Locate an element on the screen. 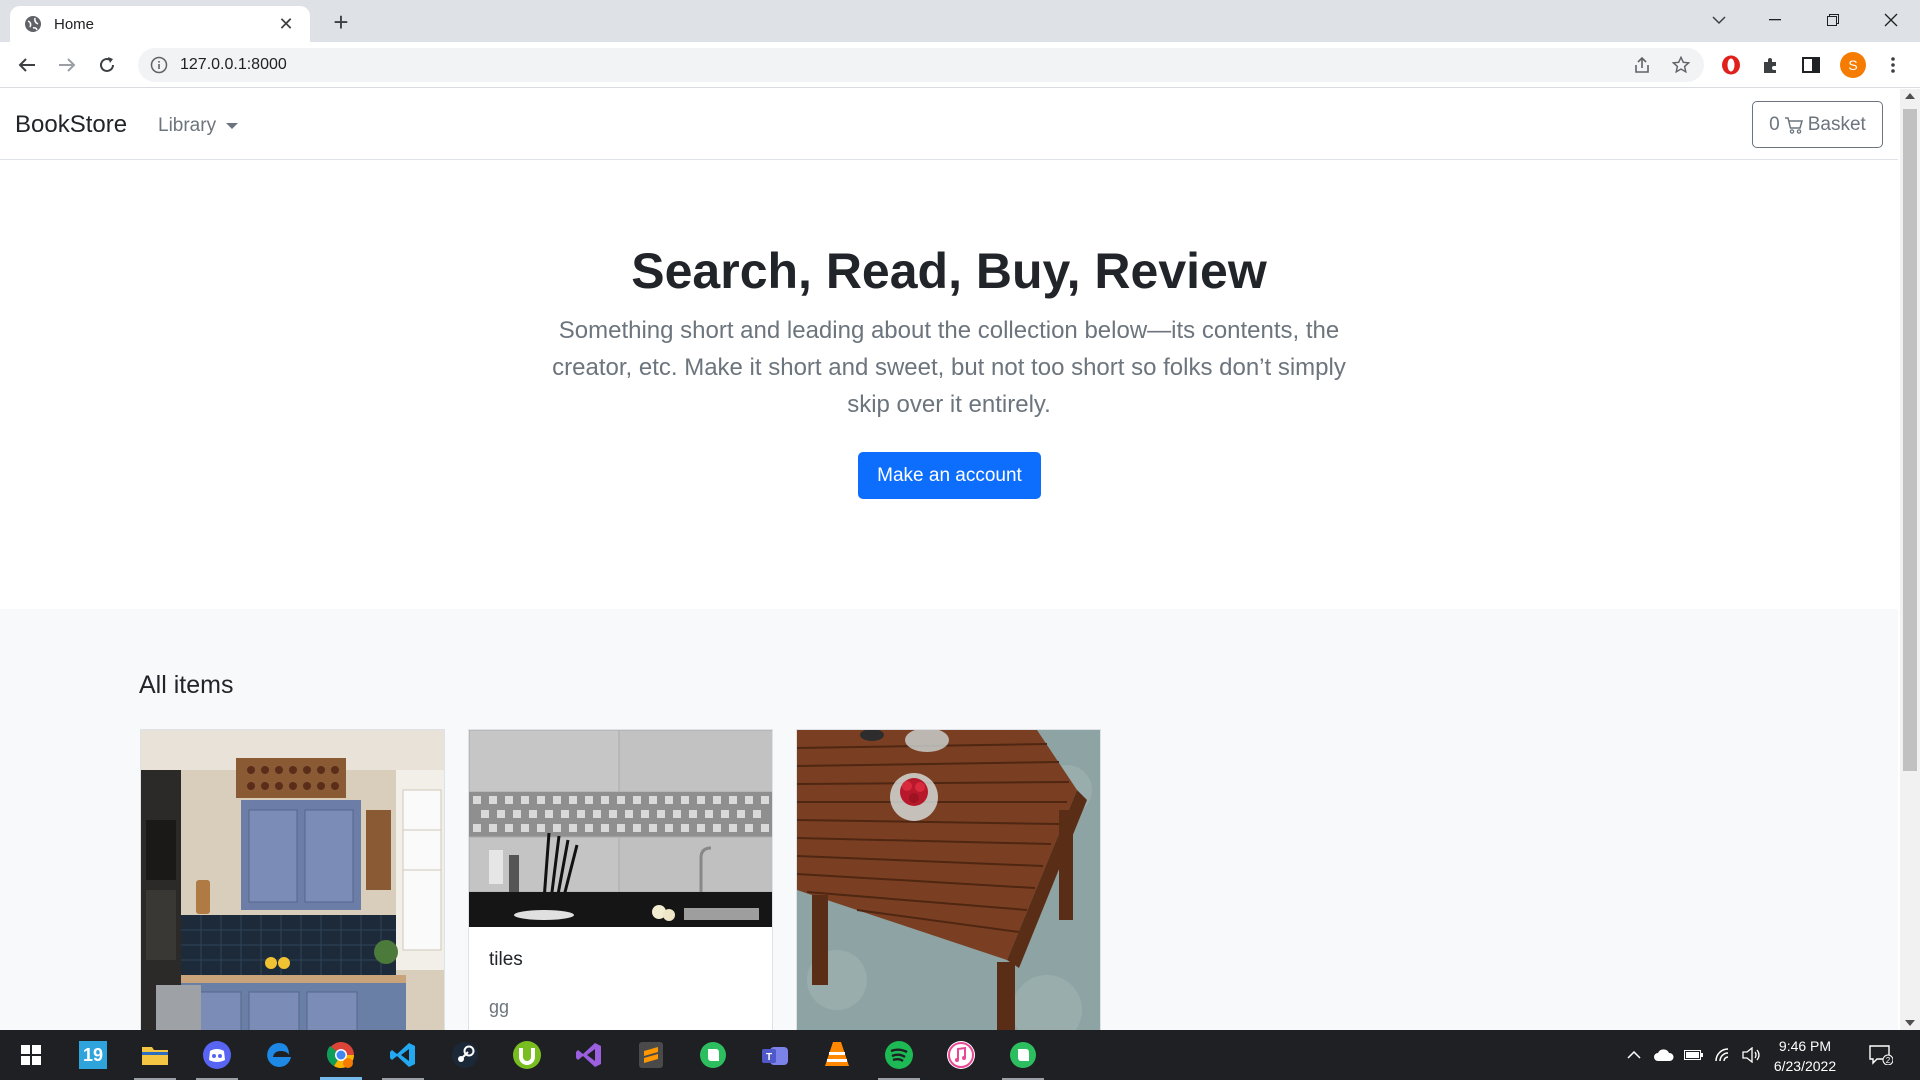  utorrent-icon is located at coordinates (527, 1055).